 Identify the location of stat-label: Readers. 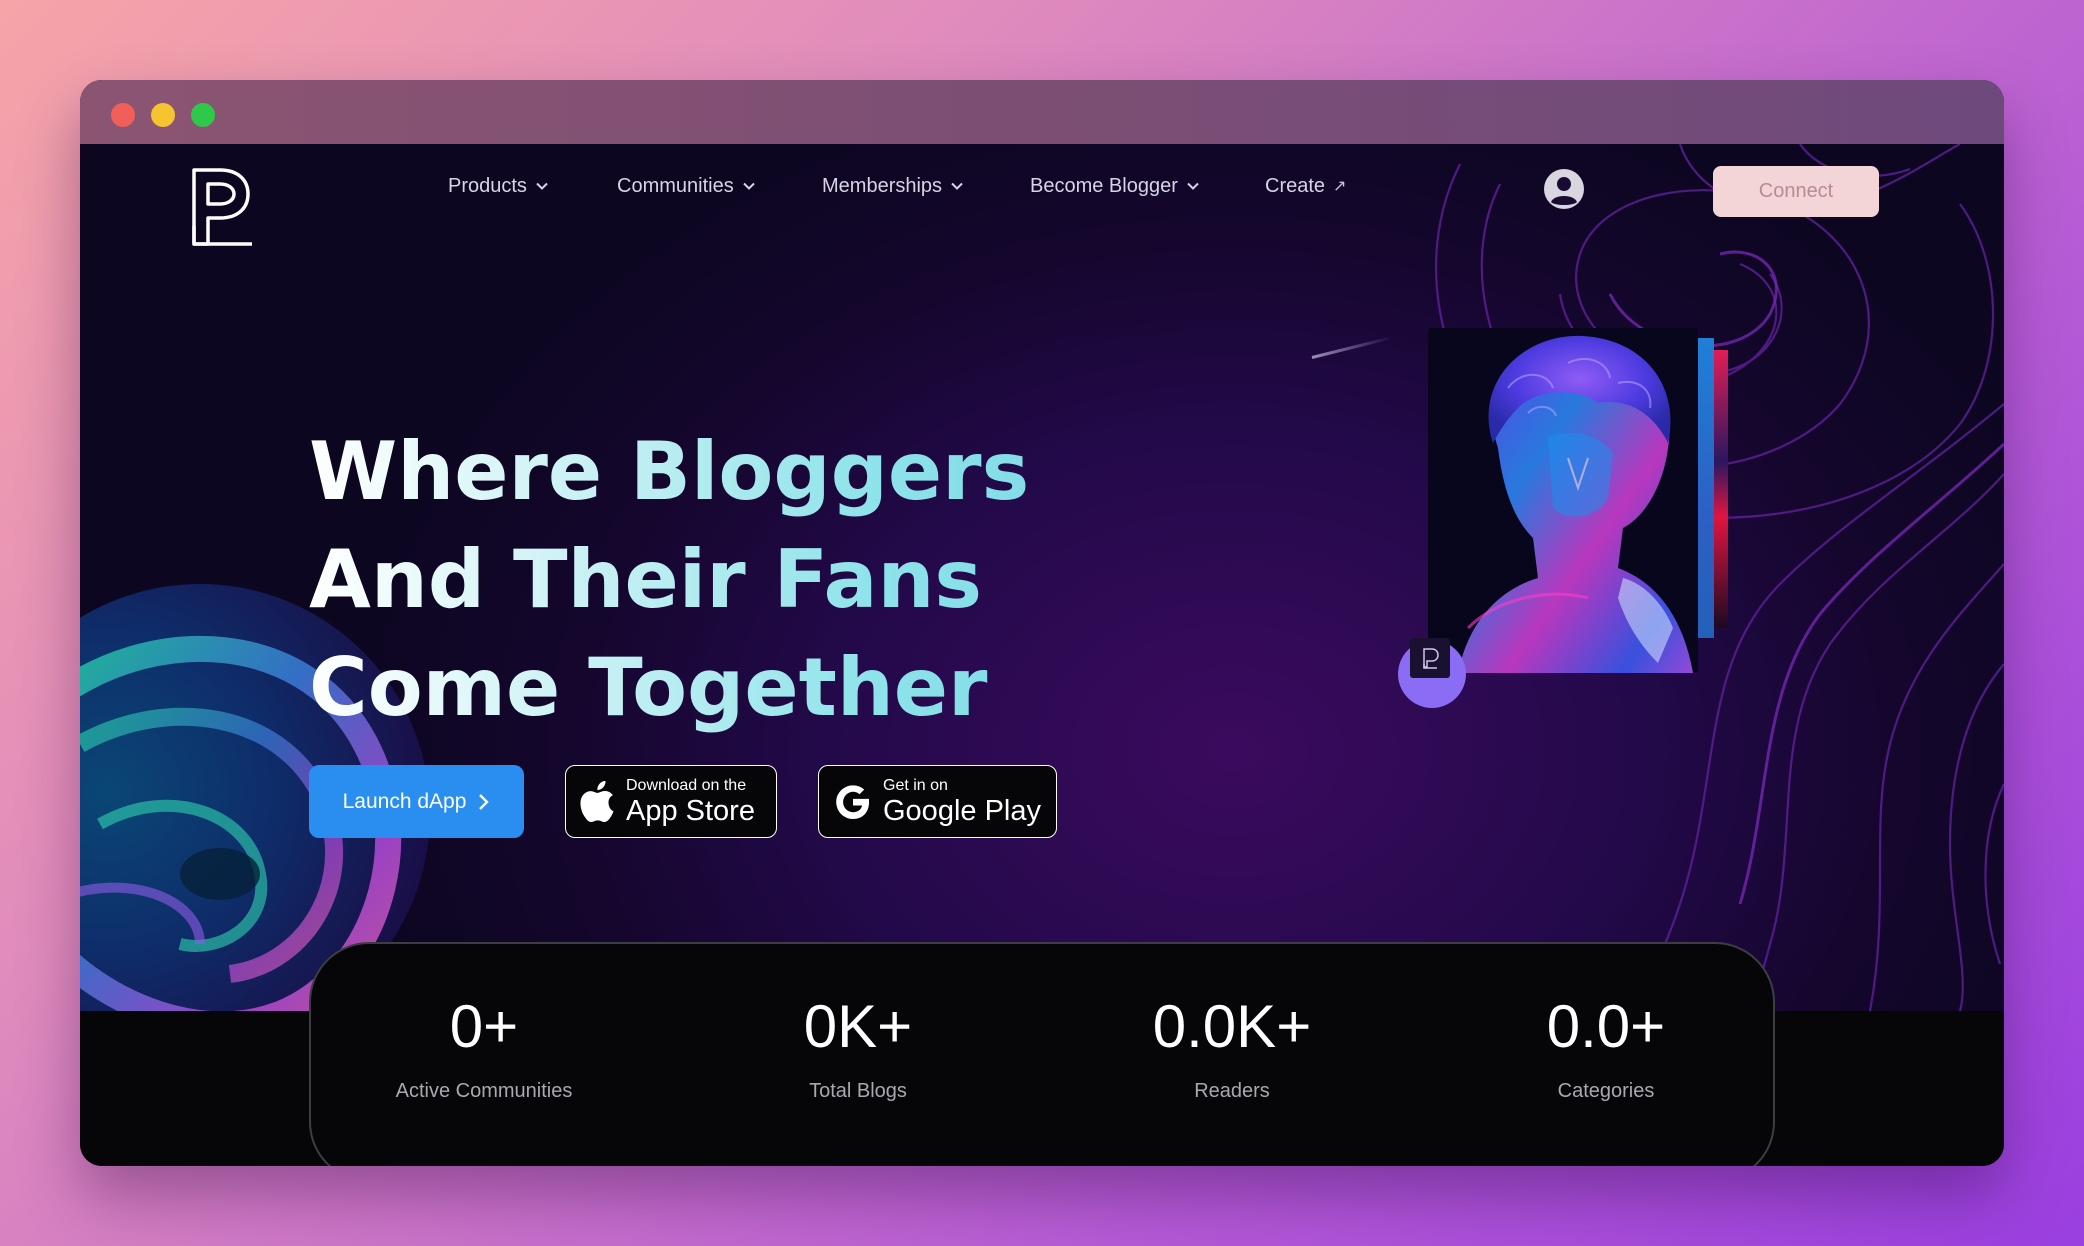
(1232, 1091).